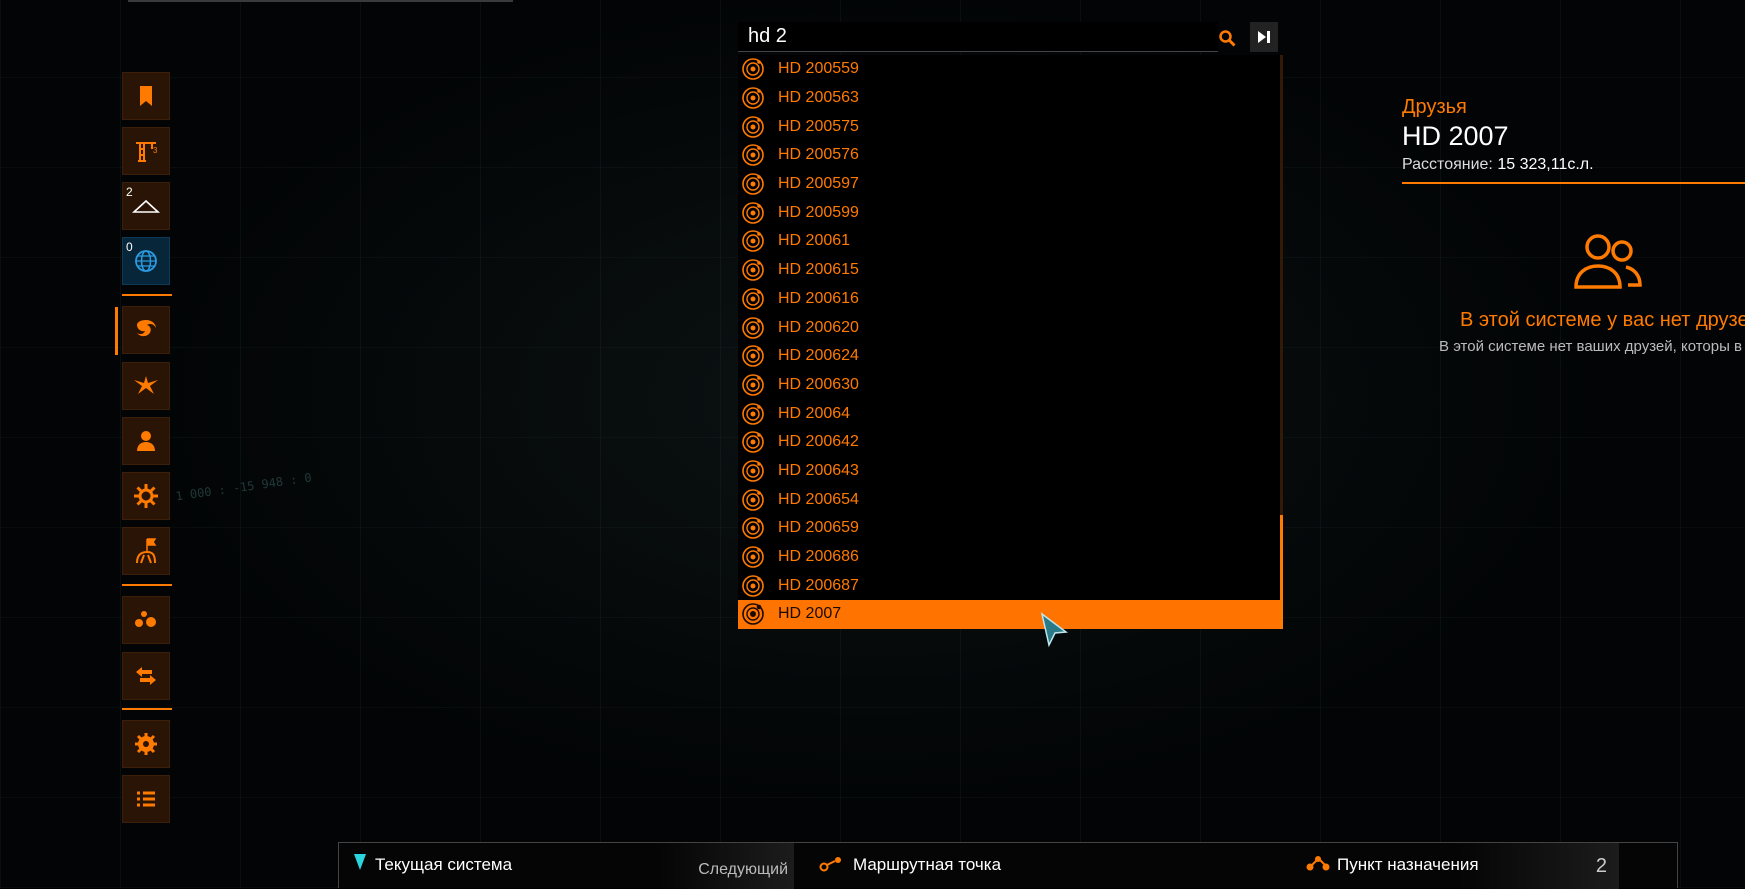  I want to click on nav-surface-button: 2, so click(146, 206).